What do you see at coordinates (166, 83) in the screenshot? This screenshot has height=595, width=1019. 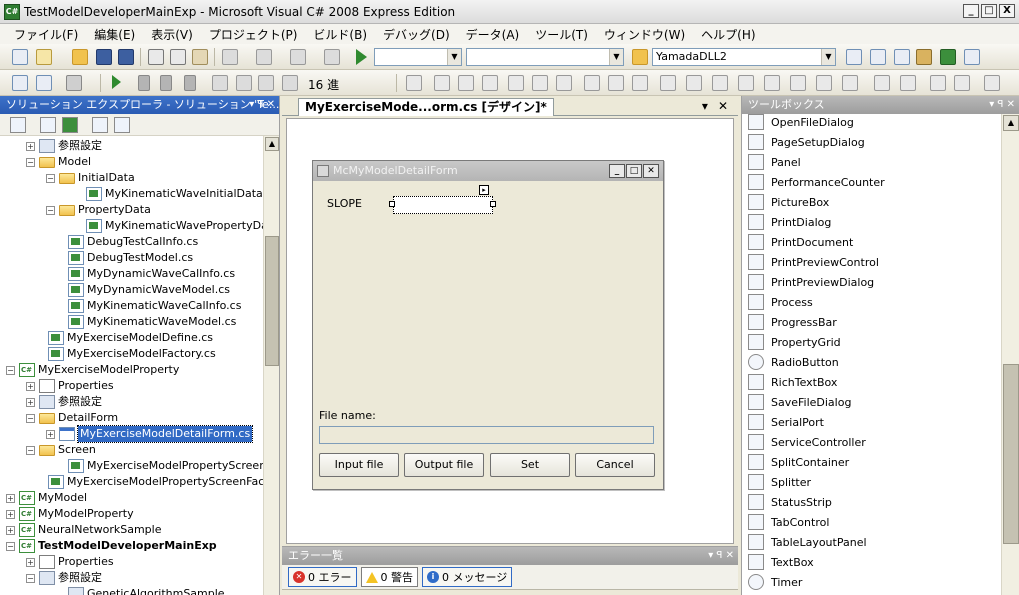 I see `stop-icon` at bounding box center [166, 83].